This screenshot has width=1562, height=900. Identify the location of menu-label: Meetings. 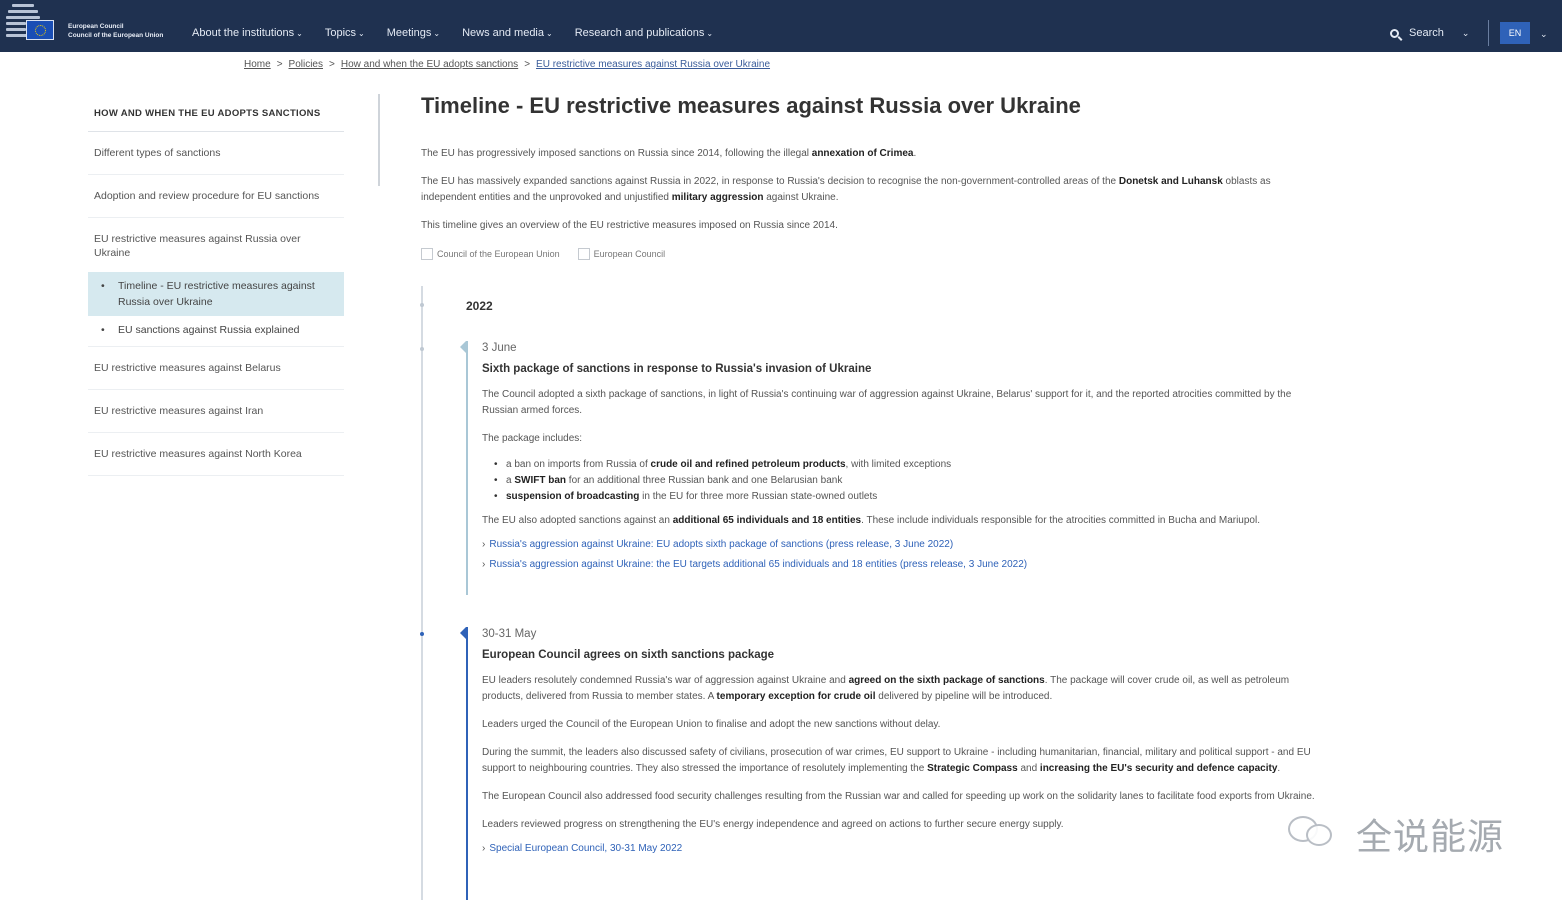
(409, 33).